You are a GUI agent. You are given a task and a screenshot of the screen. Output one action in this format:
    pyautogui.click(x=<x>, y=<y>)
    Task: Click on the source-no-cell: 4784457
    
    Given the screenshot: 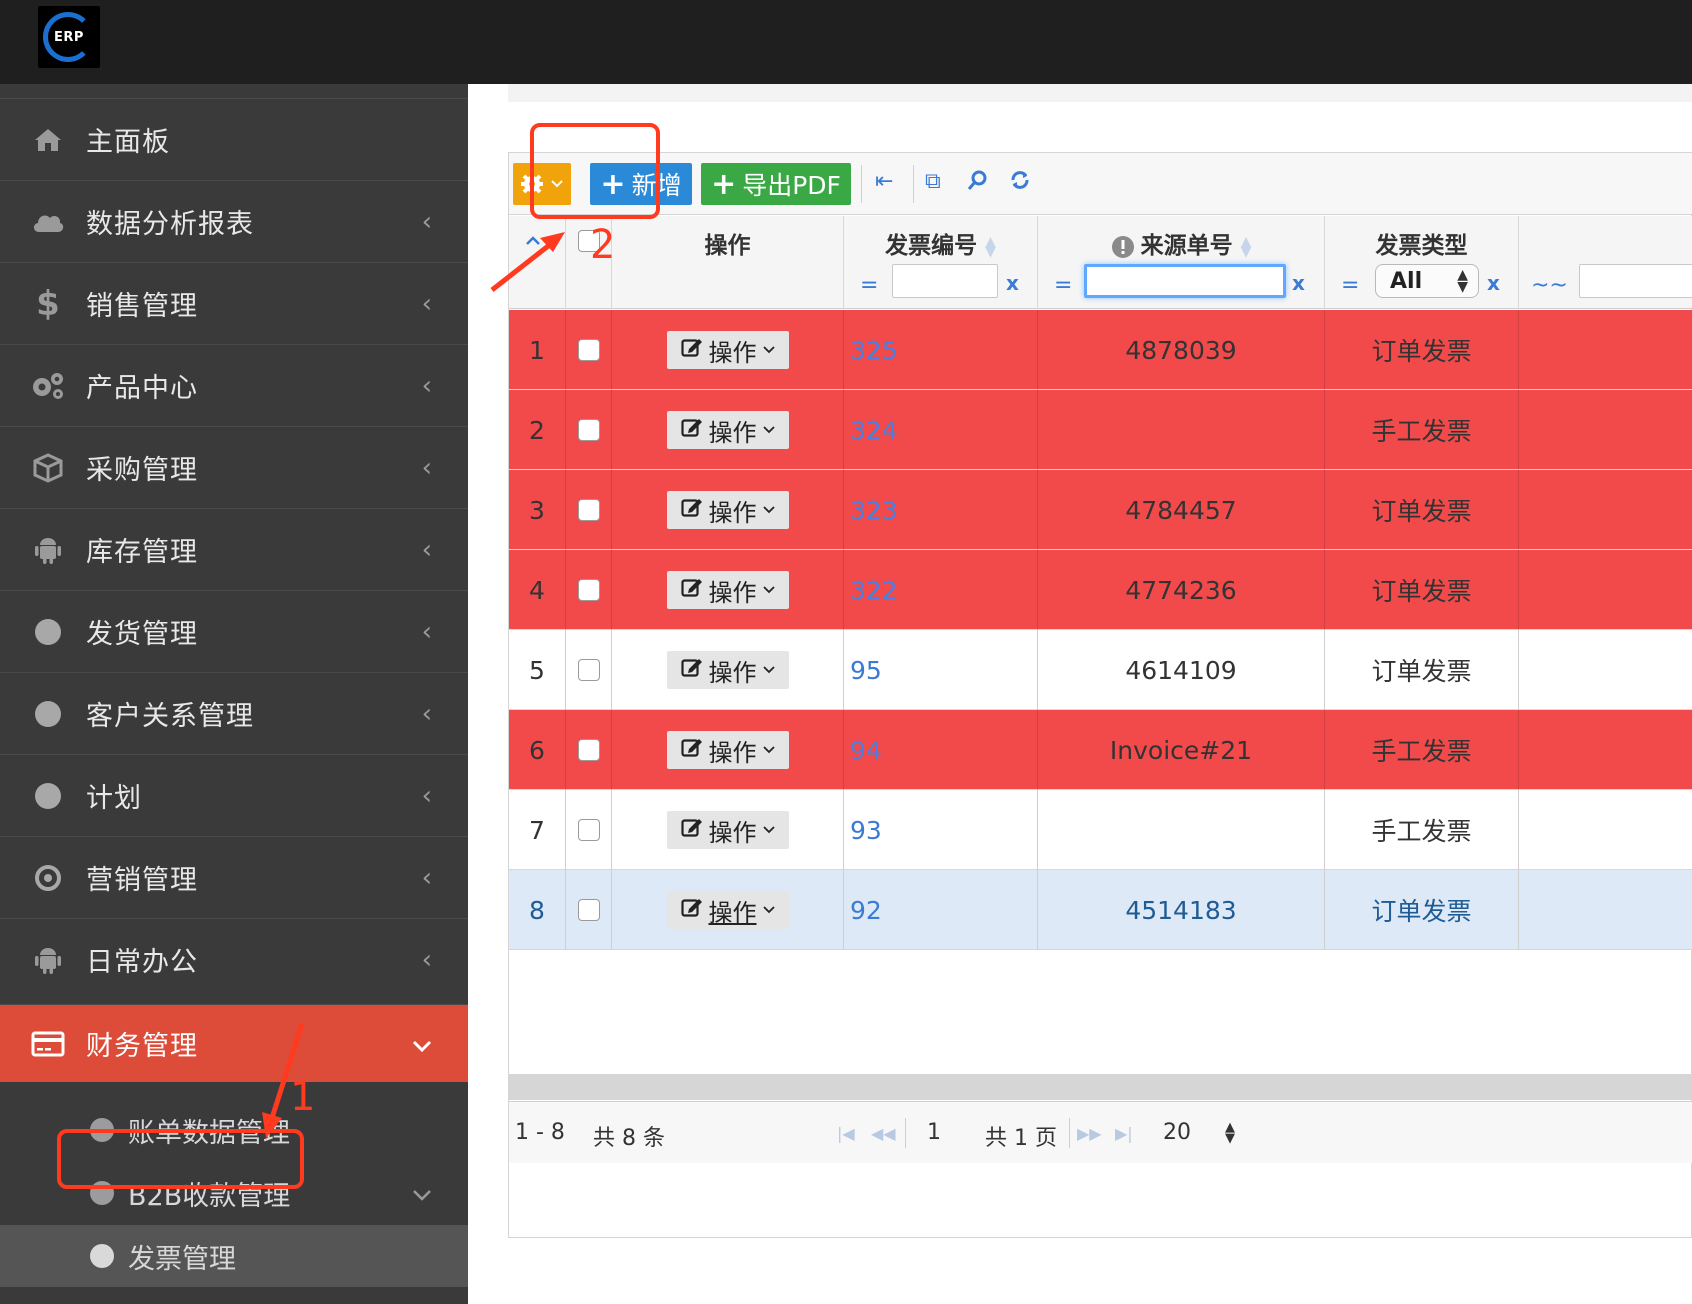 What is the action you would take?
    pyautogui.click(x=1181, y=510)
    